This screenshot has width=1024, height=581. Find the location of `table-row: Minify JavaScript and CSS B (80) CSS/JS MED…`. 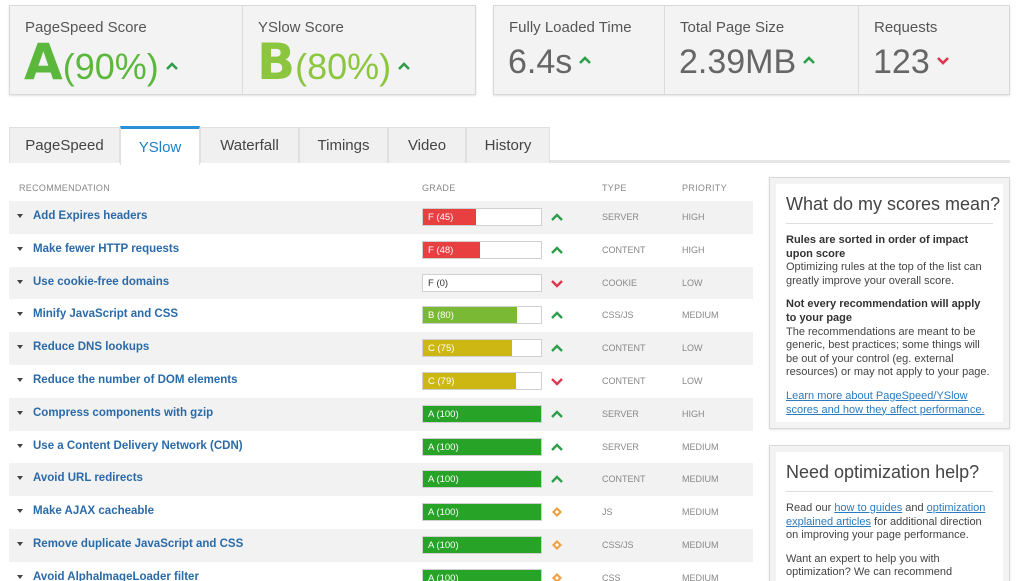

table-row: Minify JavaScript and CSS B (80) CSS/JS MED… is located at coordinates (381, 316).